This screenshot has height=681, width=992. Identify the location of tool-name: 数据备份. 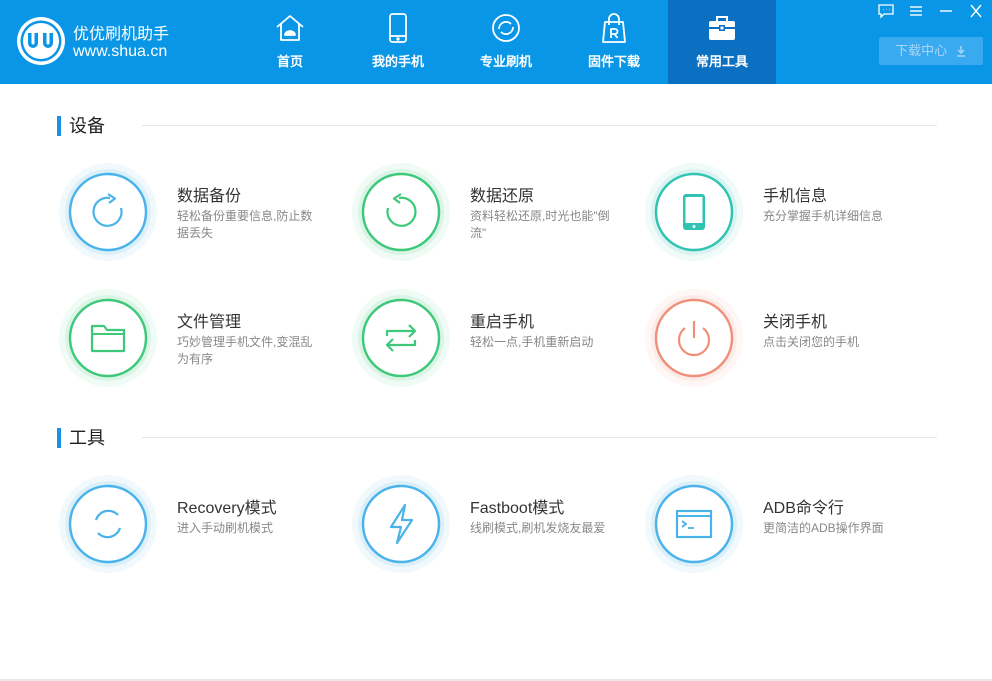
(209, 196).